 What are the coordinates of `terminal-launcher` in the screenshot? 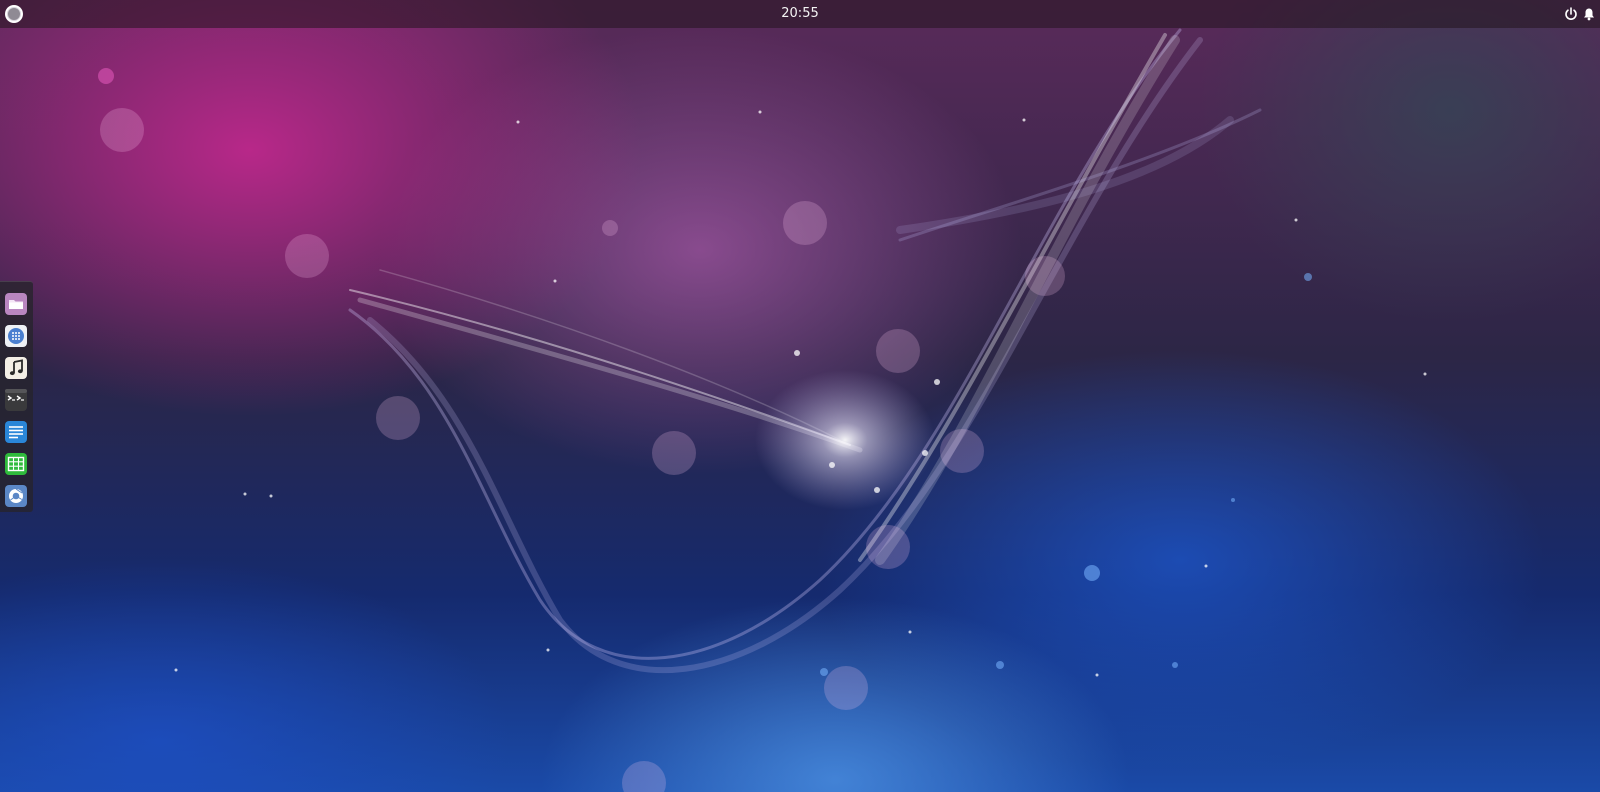 It's located at (16, 400).